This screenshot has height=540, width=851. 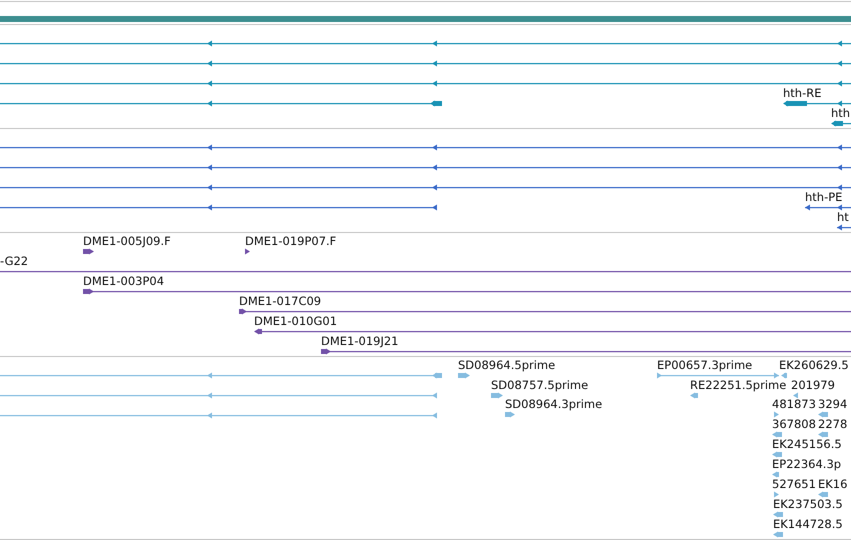 What do you see at coordinates (704, 365) in the screenshot?
I see `feature-label: EP00657.3prime` at bounding box center [704, 365].